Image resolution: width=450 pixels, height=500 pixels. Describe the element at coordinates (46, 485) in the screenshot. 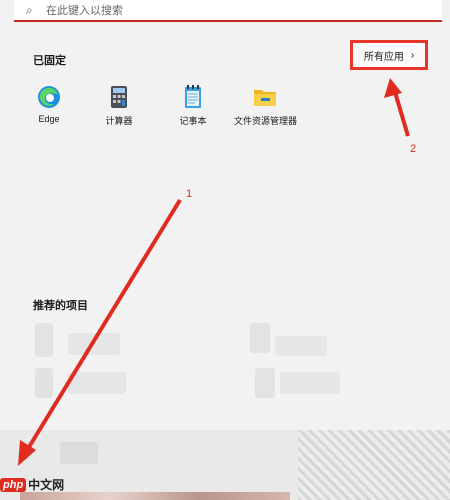

I see `watermark-site: 中文网` at that location.